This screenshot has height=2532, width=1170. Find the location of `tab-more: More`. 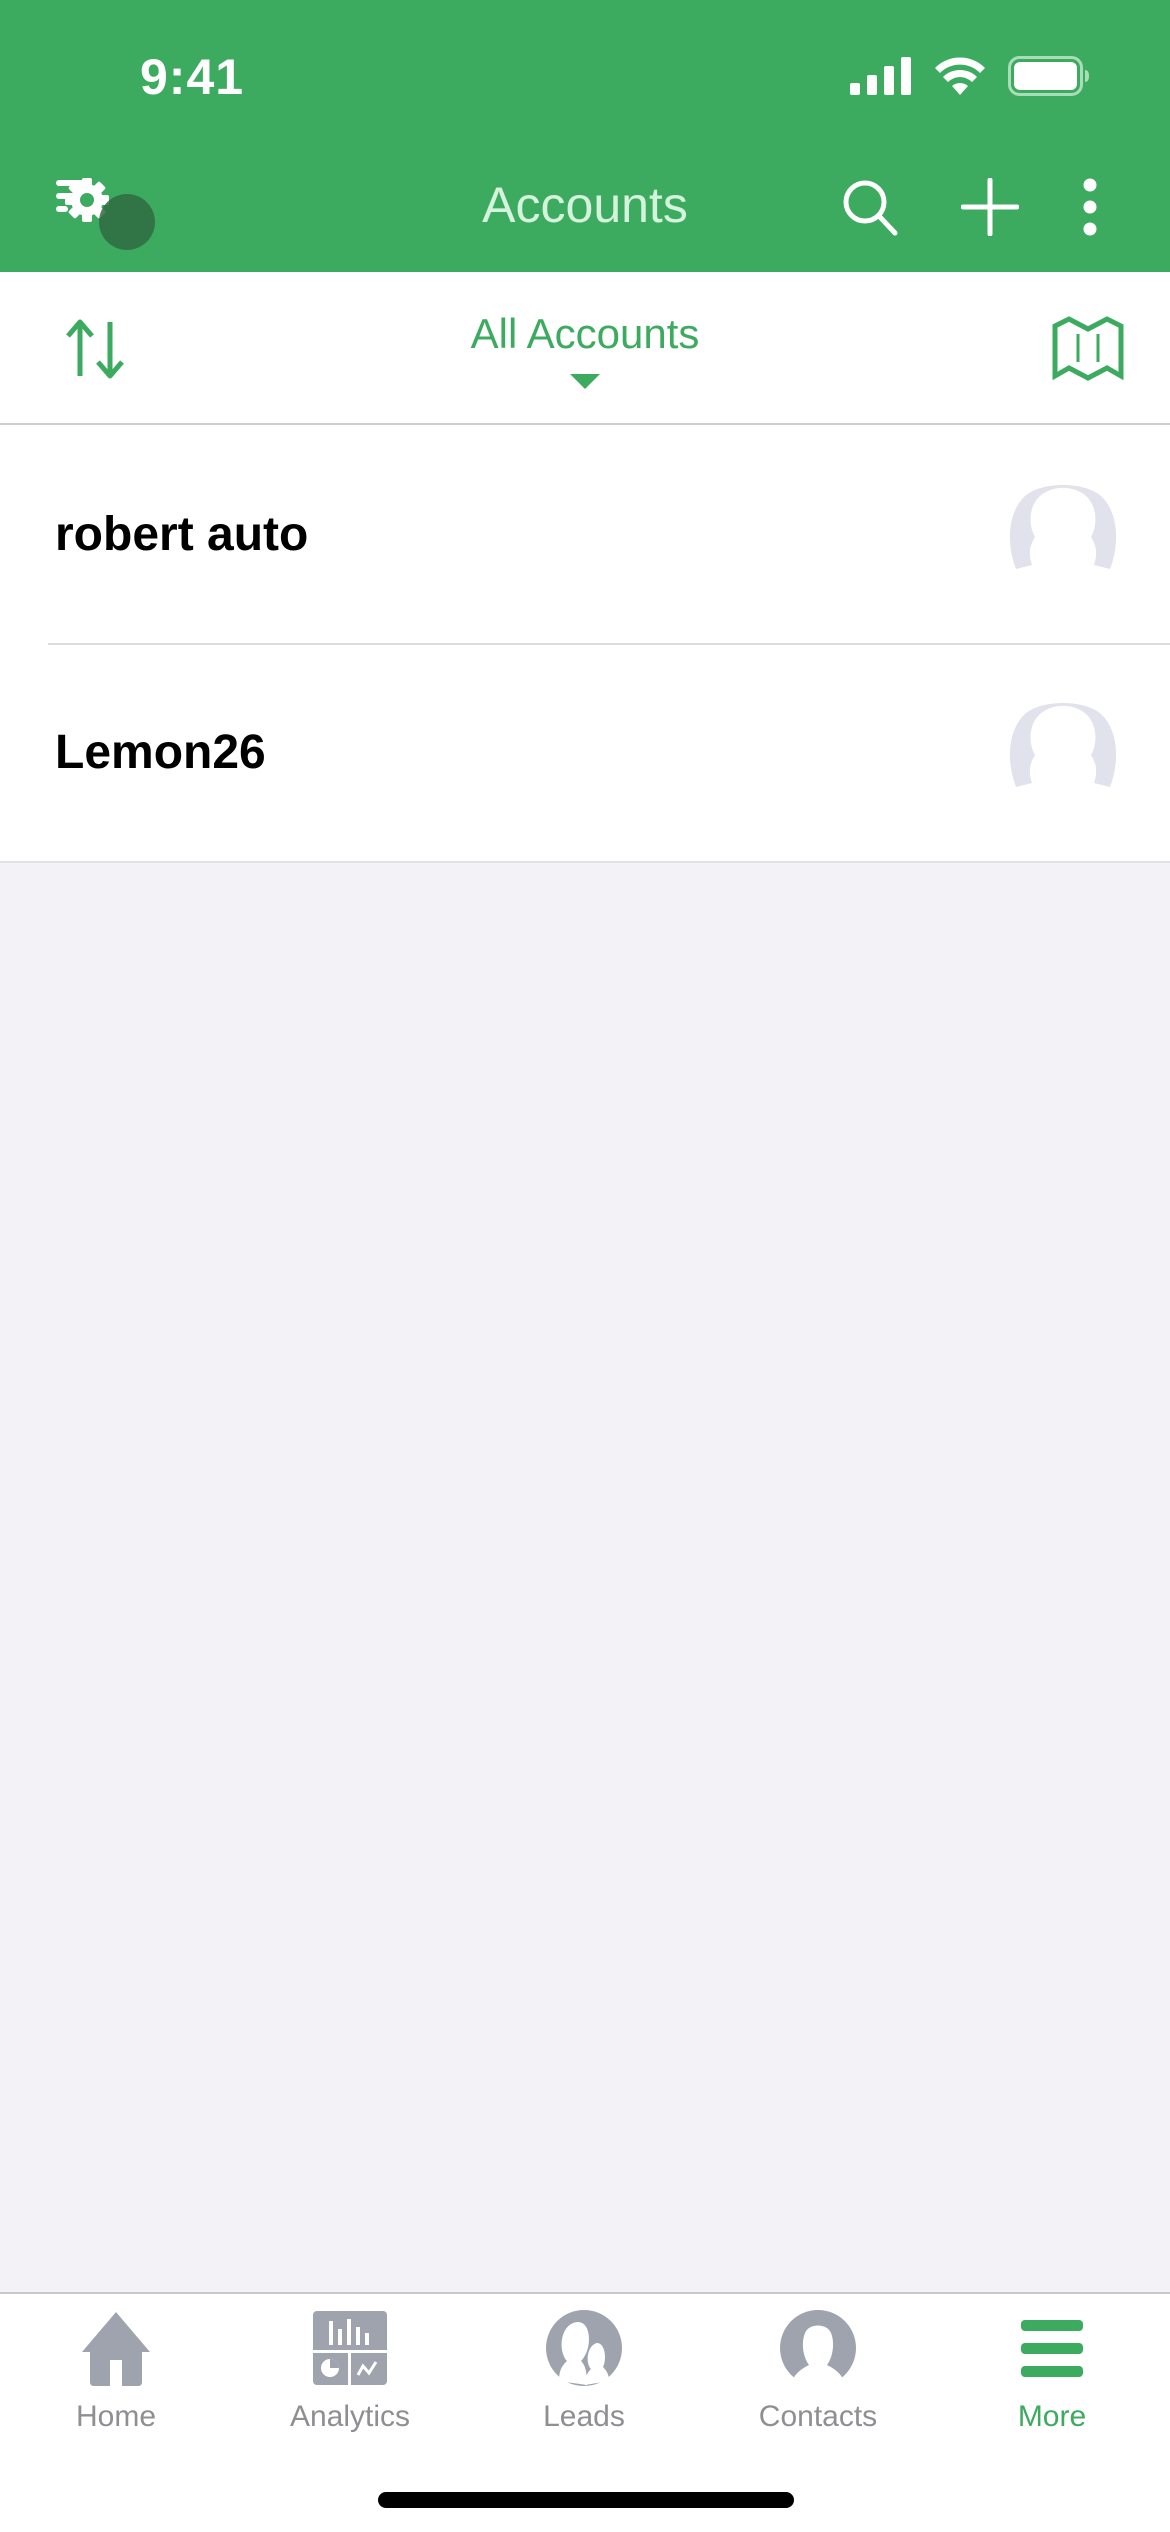

tab-more: More is located at coordinates (1052, 2373).